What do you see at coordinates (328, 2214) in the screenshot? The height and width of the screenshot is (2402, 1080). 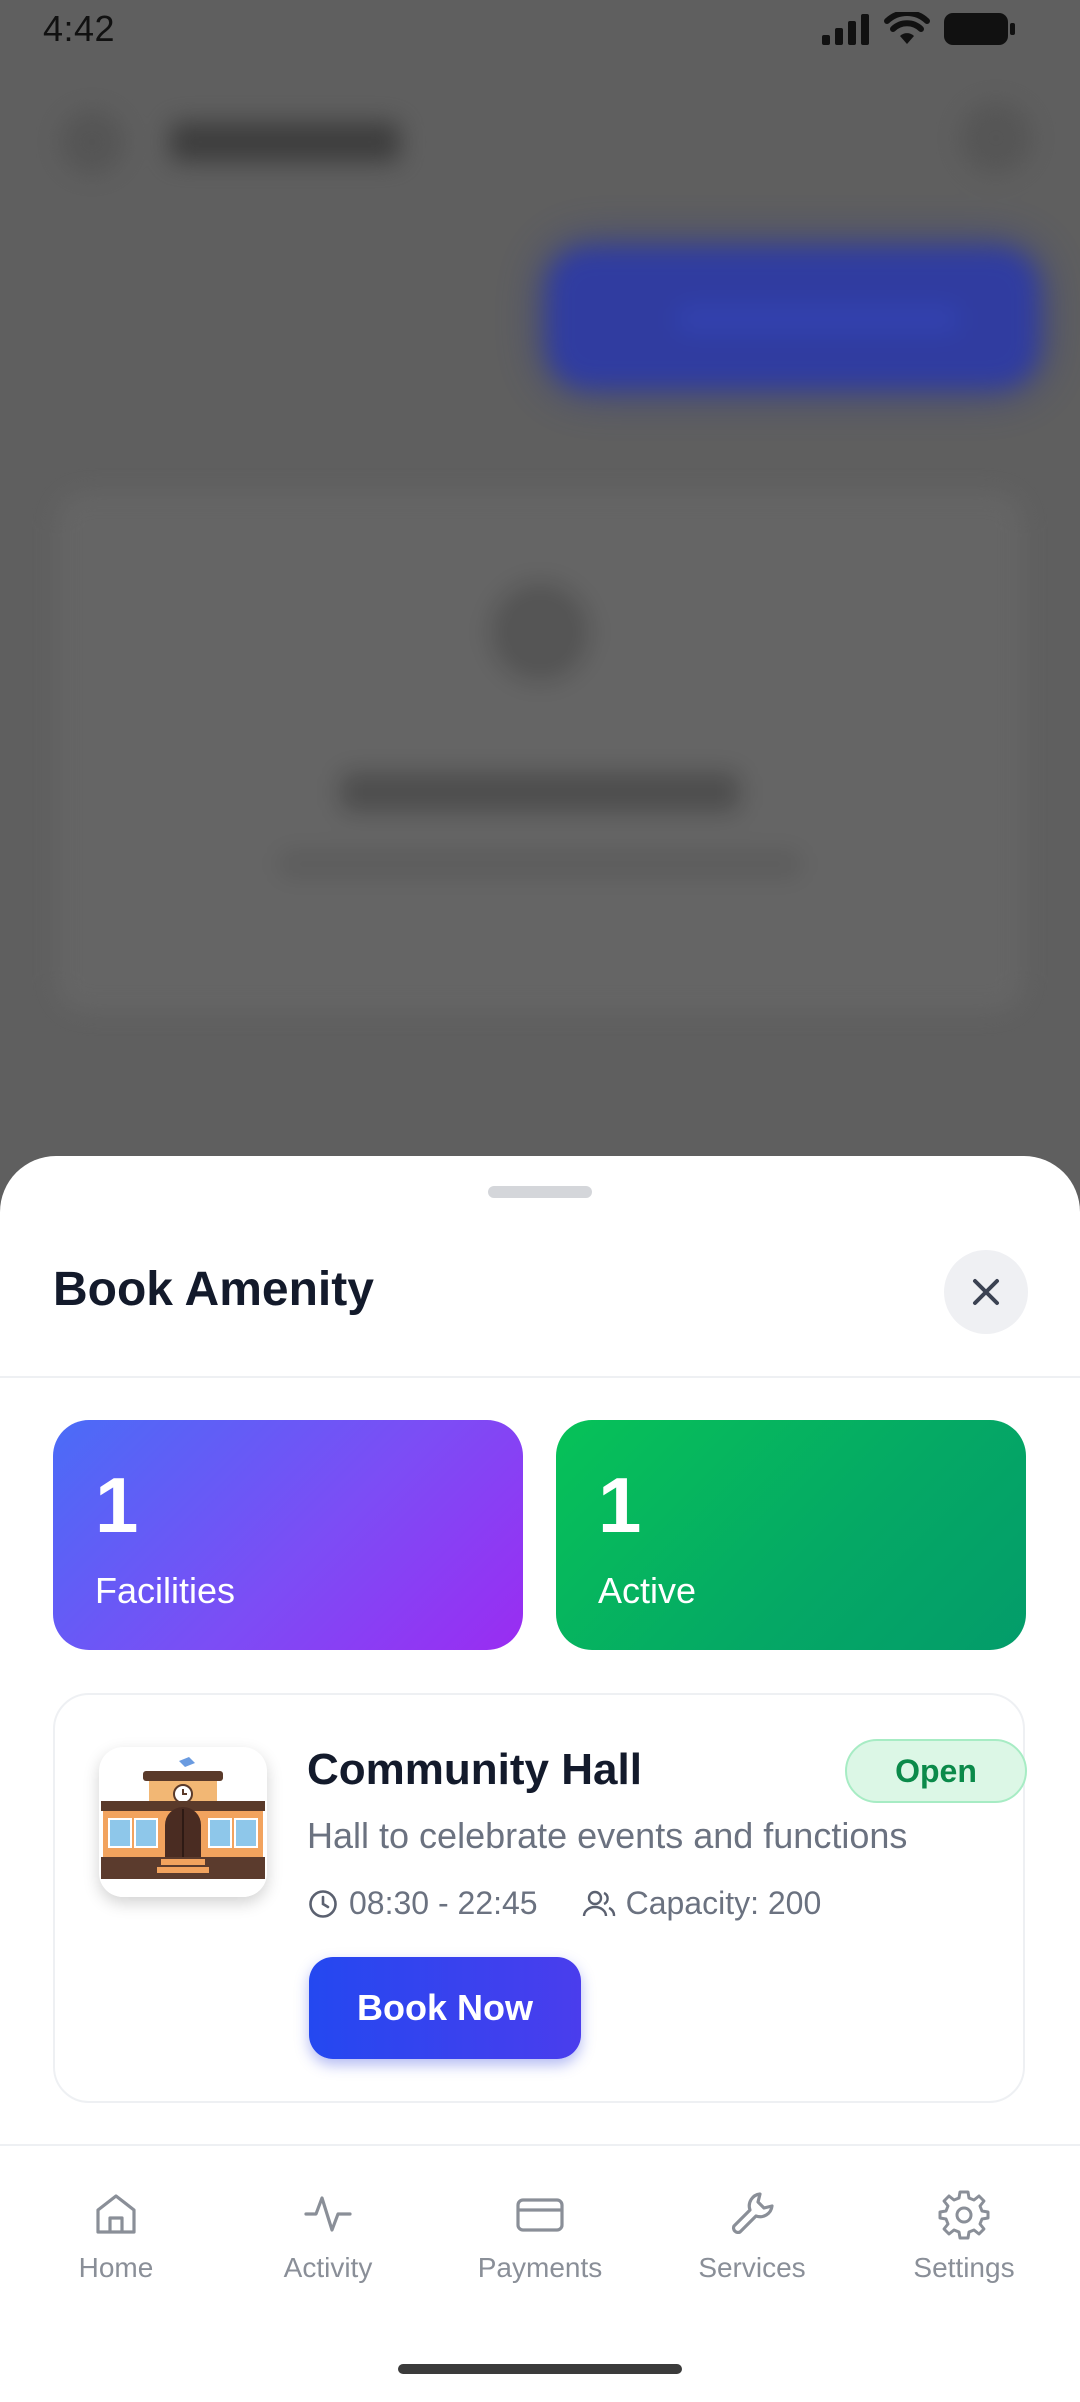 I see `activity-icon` at bounding box center [328, 2214].